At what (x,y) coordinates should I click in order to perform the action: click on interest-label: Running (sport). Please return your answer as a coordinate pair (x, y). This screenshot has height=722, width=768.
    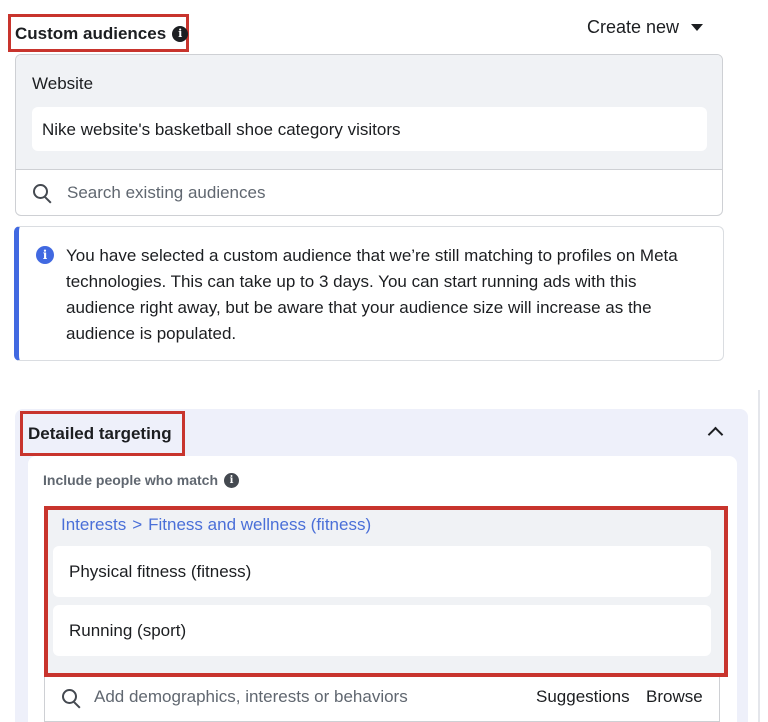
    Looking at the image, I should click on (128, 630).